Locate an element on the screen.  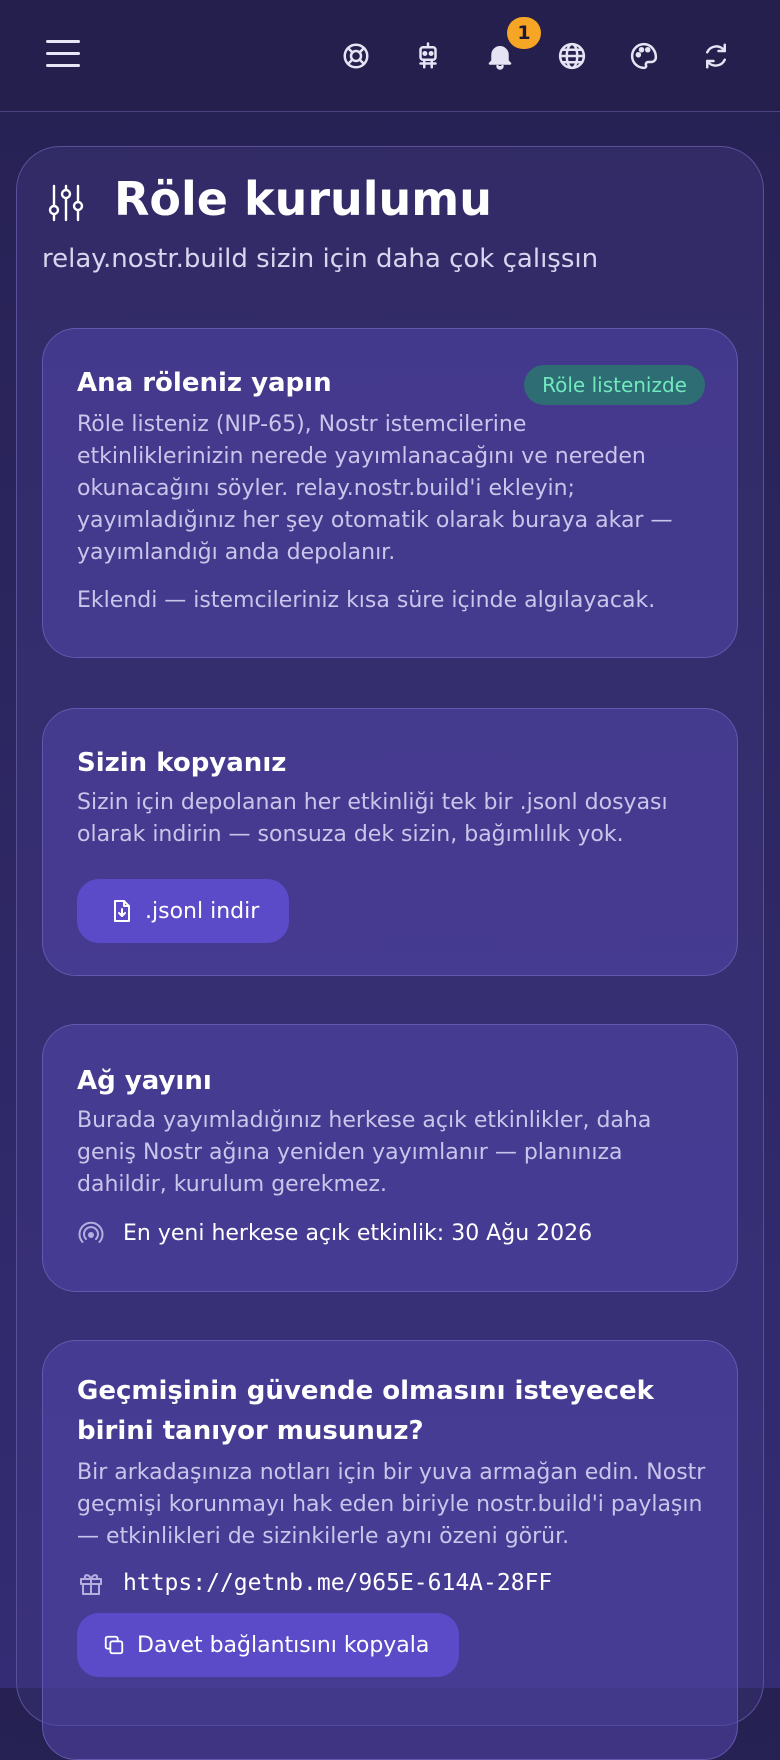
palette-icon is located at coordinates (644, 56).